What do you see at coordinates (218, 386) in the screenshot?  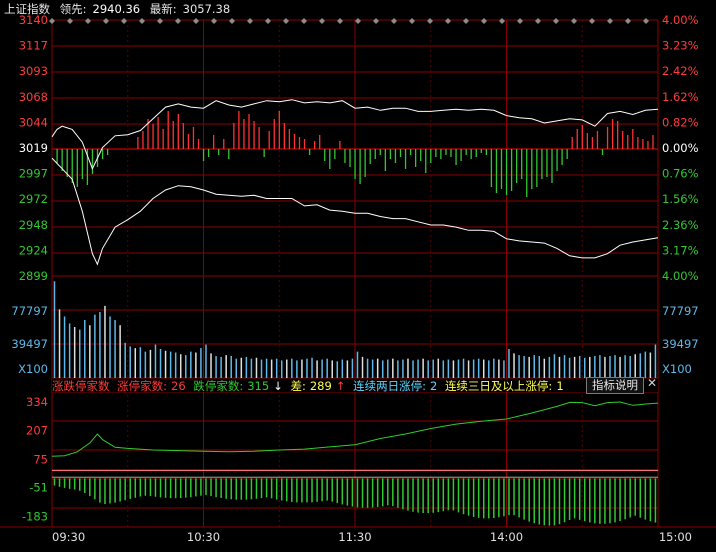 I see `down-limit-label: 跌停家数:` at bounding box center [218, 386].